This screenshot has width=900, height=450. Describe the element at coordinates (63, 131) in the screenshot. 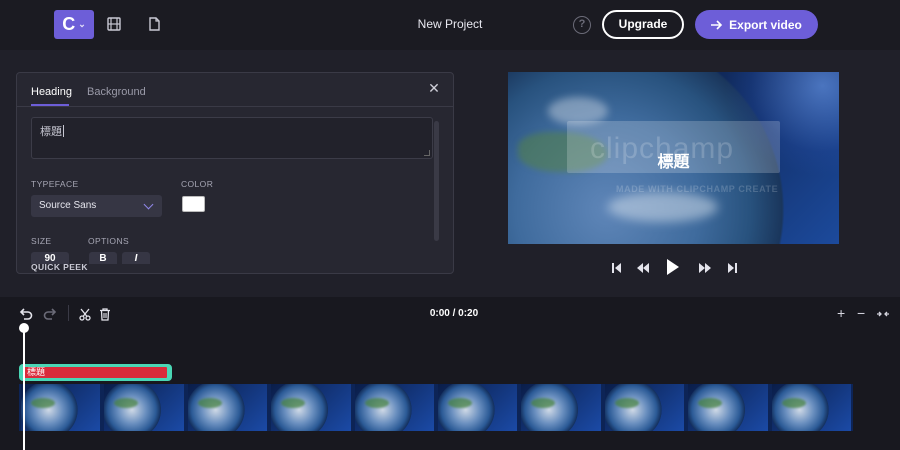

I see `text-cursor` at that location.